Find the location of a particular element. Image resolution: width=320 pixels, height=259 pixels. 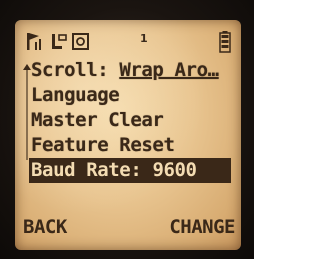

menu-item-feature-reset: Feature Reset is located at coordinates (135, 145).